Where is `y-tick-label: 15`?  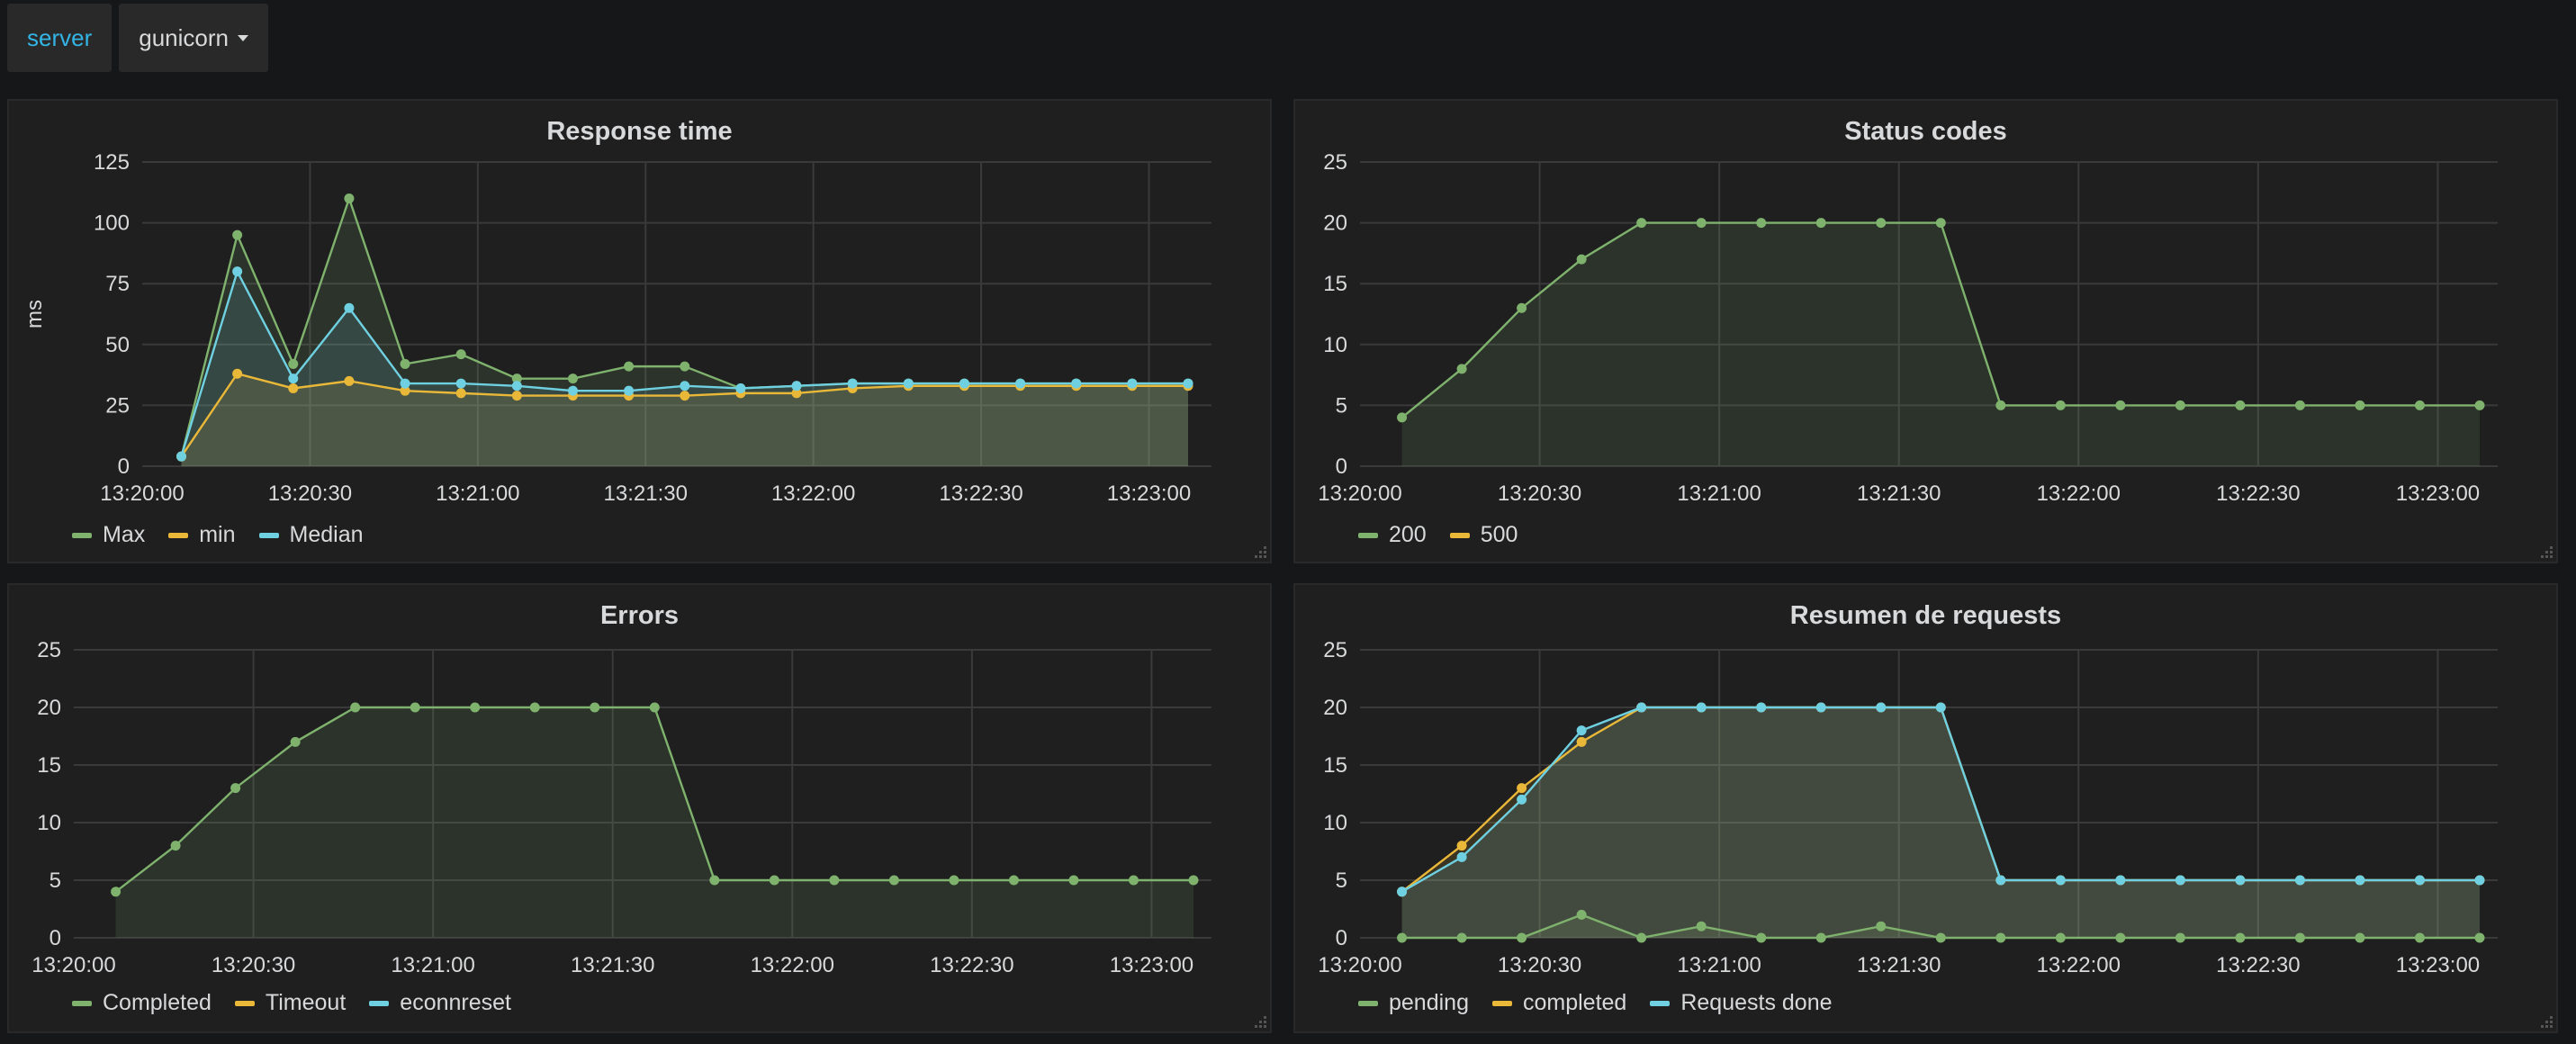 y-tick-label: 15 is located at coordinates (49, 765).